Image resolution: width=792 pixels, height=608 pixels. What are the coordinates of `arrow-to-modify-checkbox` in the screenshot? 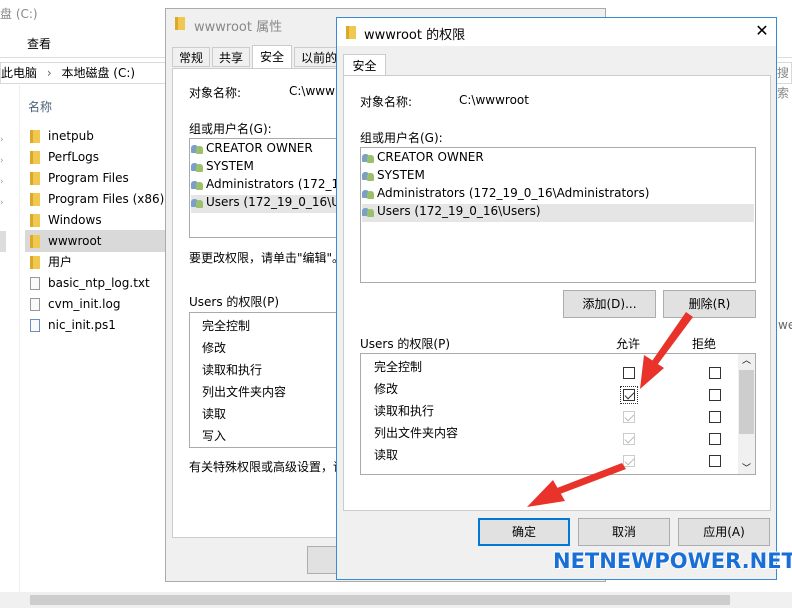 It's located at (666, 350).